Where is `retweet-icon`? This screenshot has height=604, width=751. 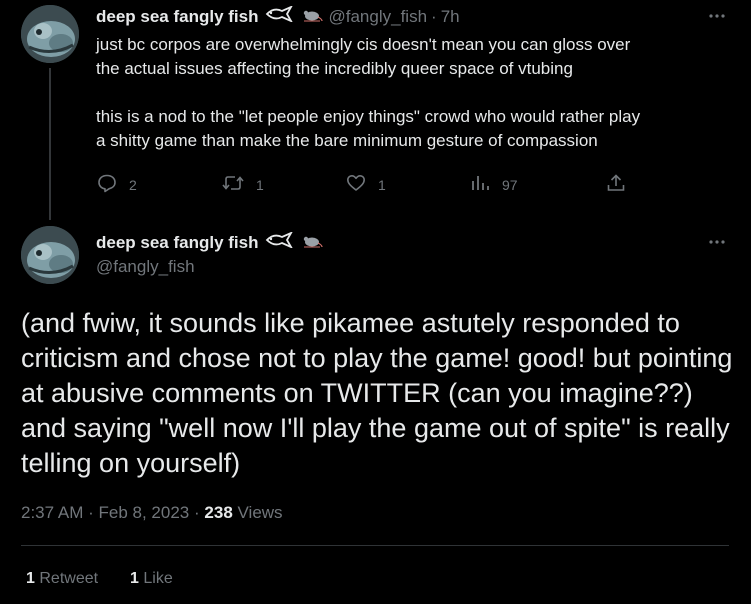 retweet-icon is located at coordinates (233, 184).